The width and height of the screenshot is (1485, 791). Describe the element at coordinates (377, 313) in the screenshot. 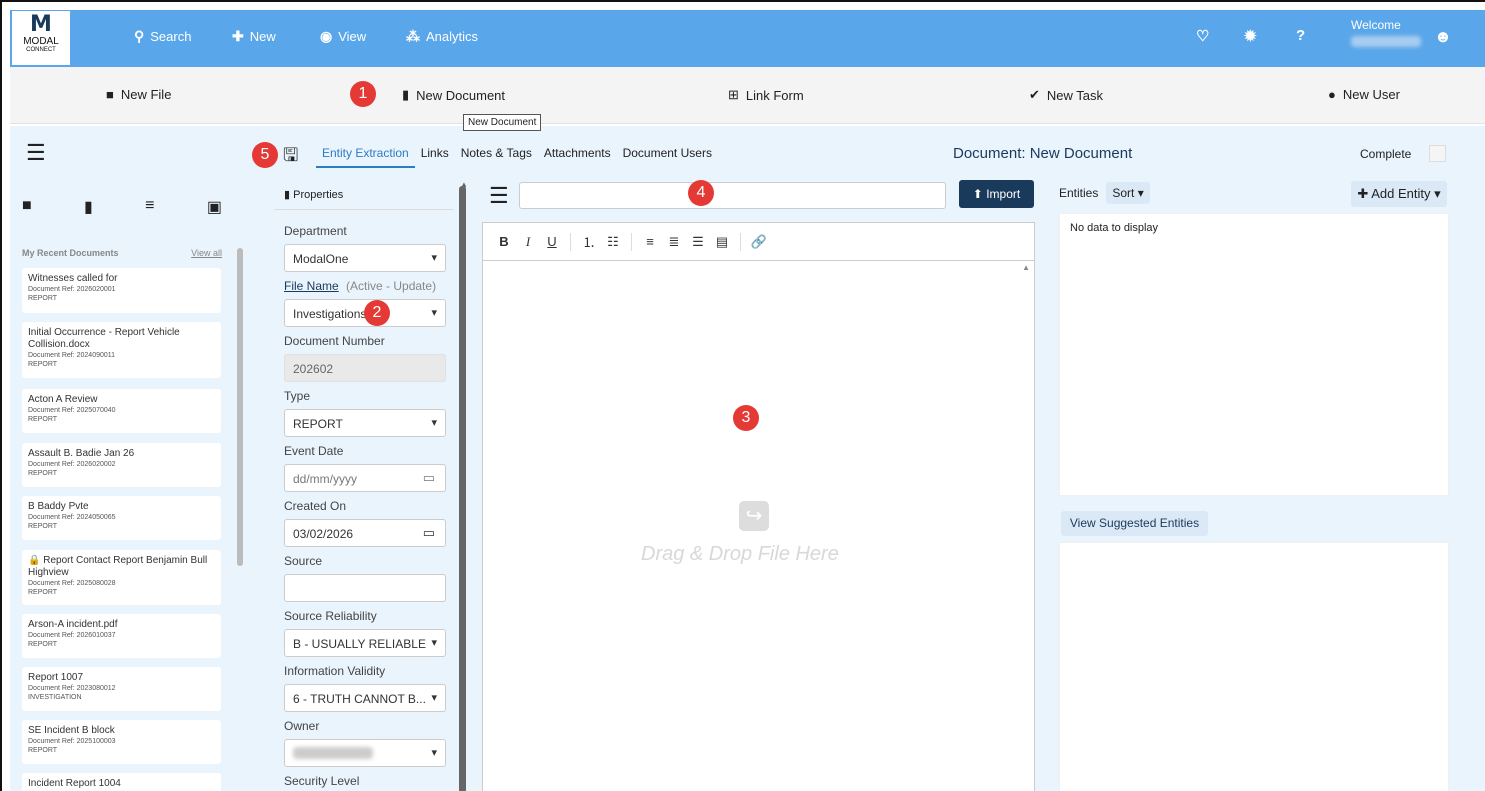

I see `annotation-badge: 2` at that location.